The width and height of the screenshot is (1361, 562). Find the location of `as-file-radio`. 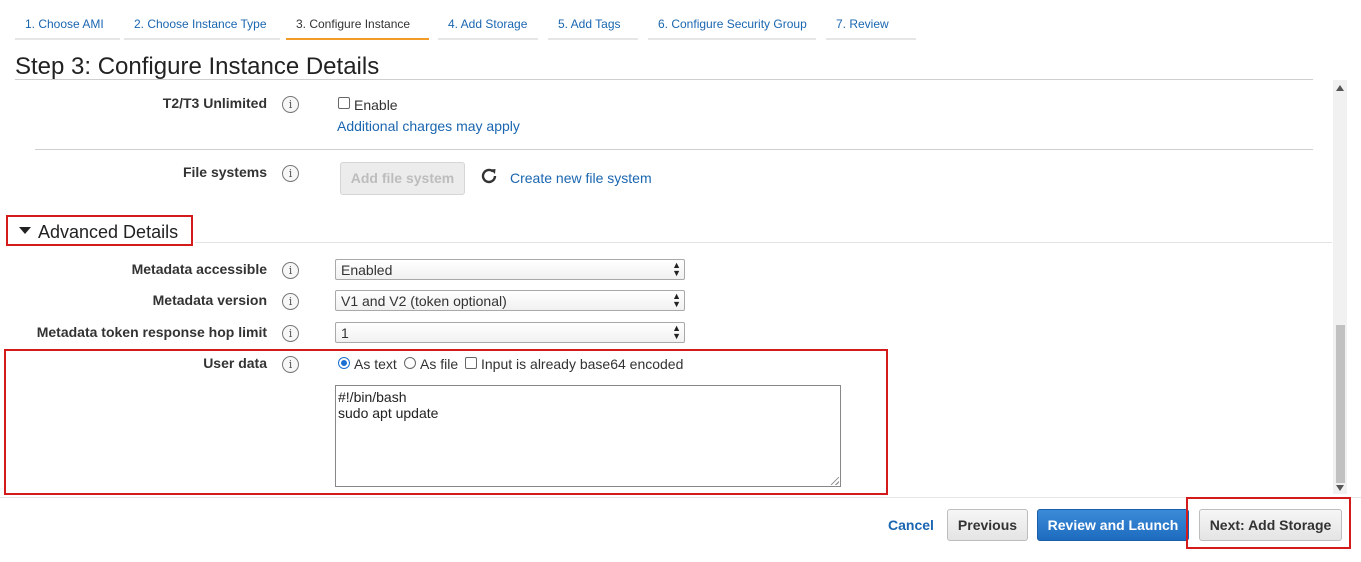

as-file-radio is located at coordinates (410, 363).